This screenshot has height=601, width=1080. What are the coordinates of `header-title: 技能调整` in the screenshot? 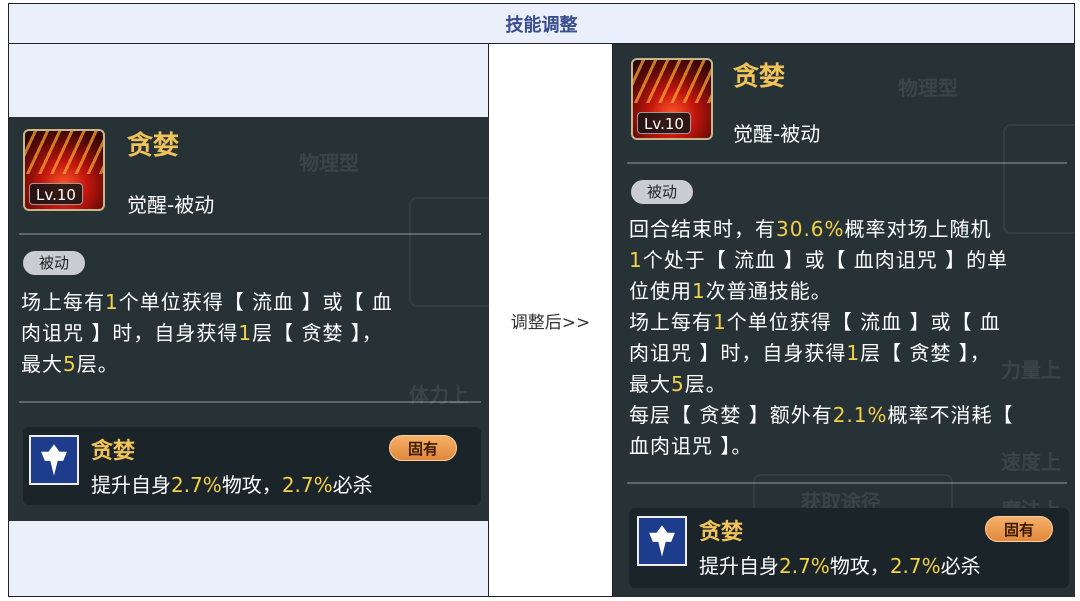 It's located at (541, 25).